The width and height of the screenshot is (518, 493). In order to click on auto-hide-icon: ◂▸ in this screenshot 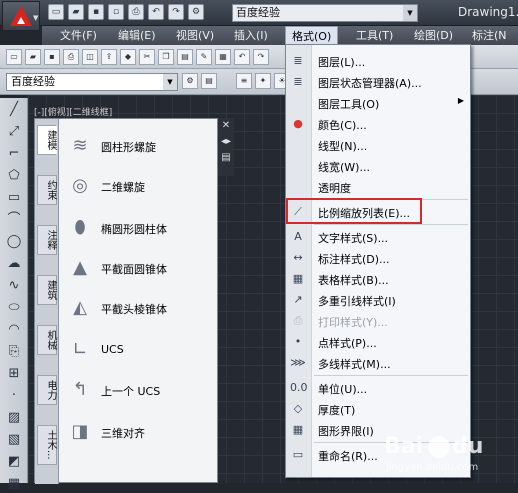, I will do `click(226, 142)`.